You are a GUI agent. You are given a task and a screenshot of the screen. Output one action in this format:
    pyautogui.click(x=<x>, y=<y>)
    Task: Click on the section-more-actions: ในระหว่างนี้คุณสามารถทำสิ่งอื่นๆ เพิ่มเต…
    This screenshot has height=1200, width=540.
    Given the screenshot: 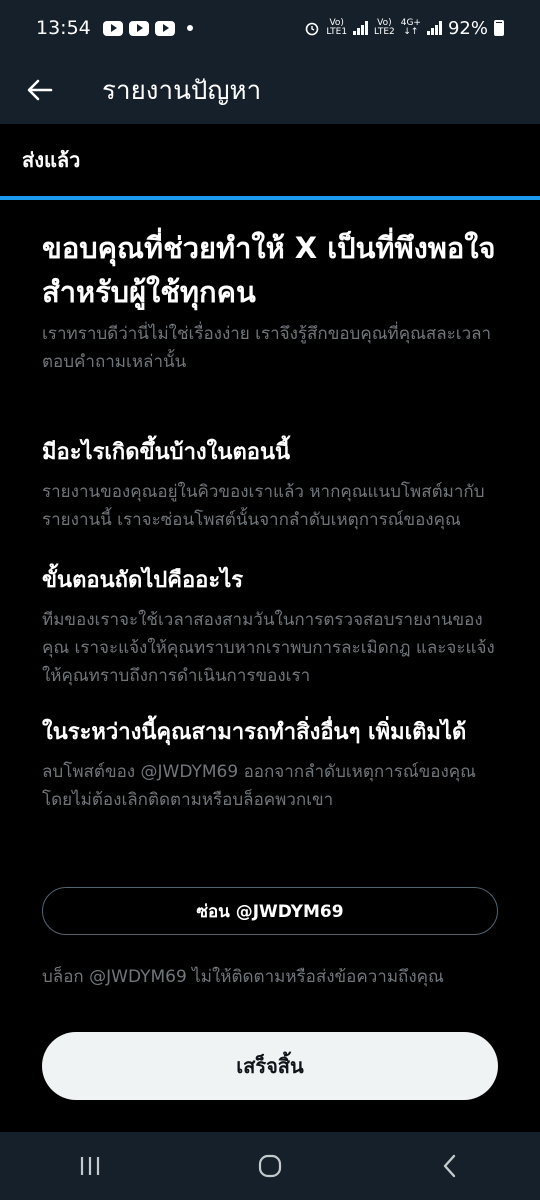 What is the action you would take?
    pyautogui.click(x=272, y=764)
    